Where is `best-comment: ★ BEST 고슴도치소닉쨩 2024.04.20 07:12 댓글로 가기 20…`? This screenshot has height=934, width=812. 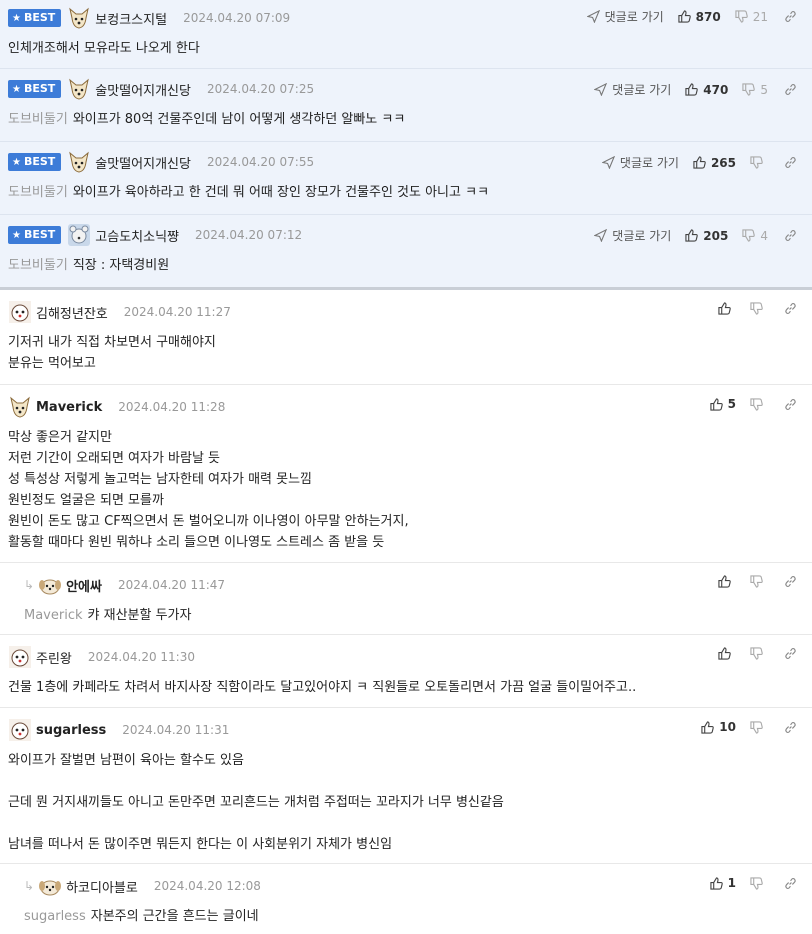 best-comment: ★ BEST 고슴도치소닉쨩 2024.04.20 07:12 댓글로 가기 20… is located at coordinates (406, 251).